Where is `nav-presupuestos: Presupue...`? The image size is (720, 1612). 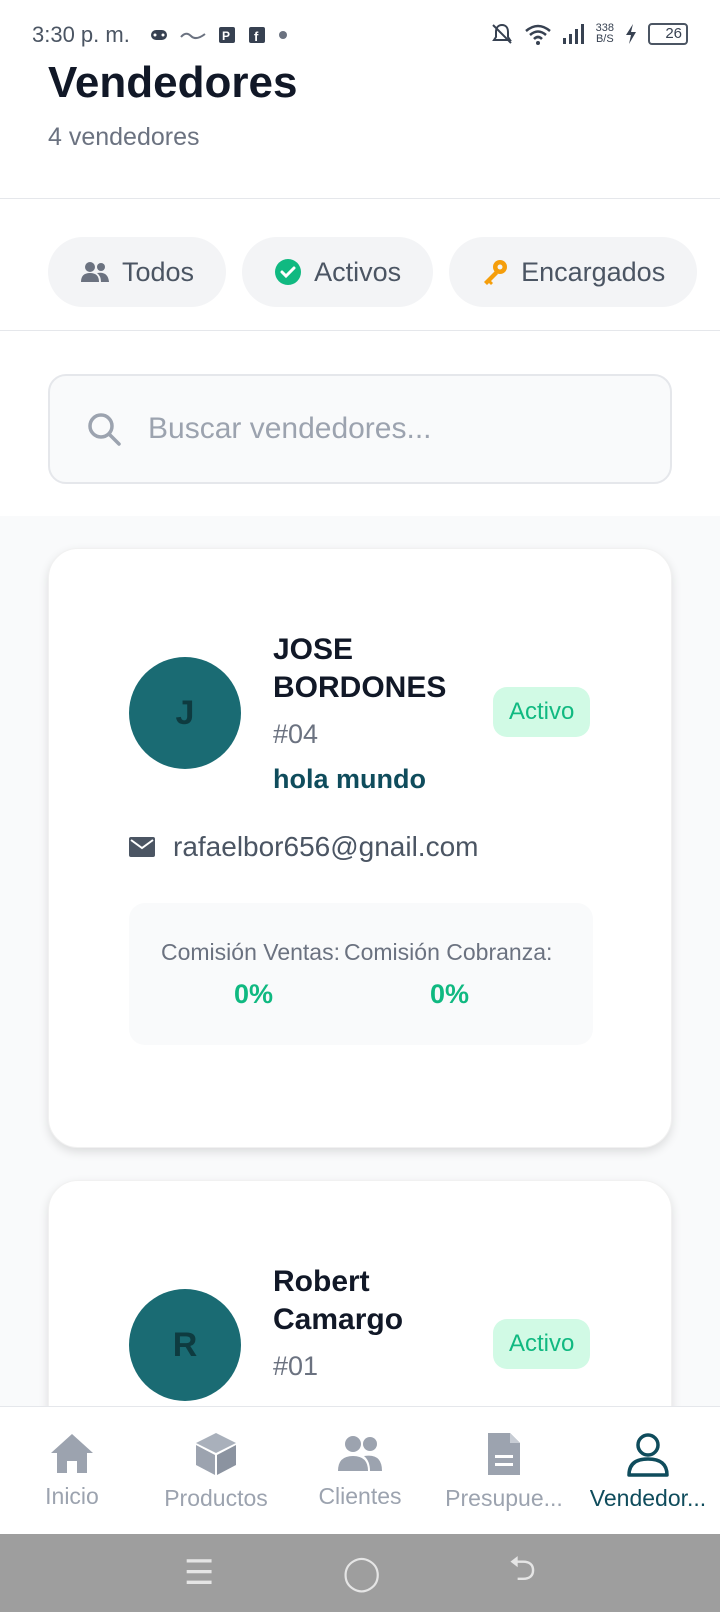 nav-presupuestos: Presupue... is located at coordinates (504, 1470).